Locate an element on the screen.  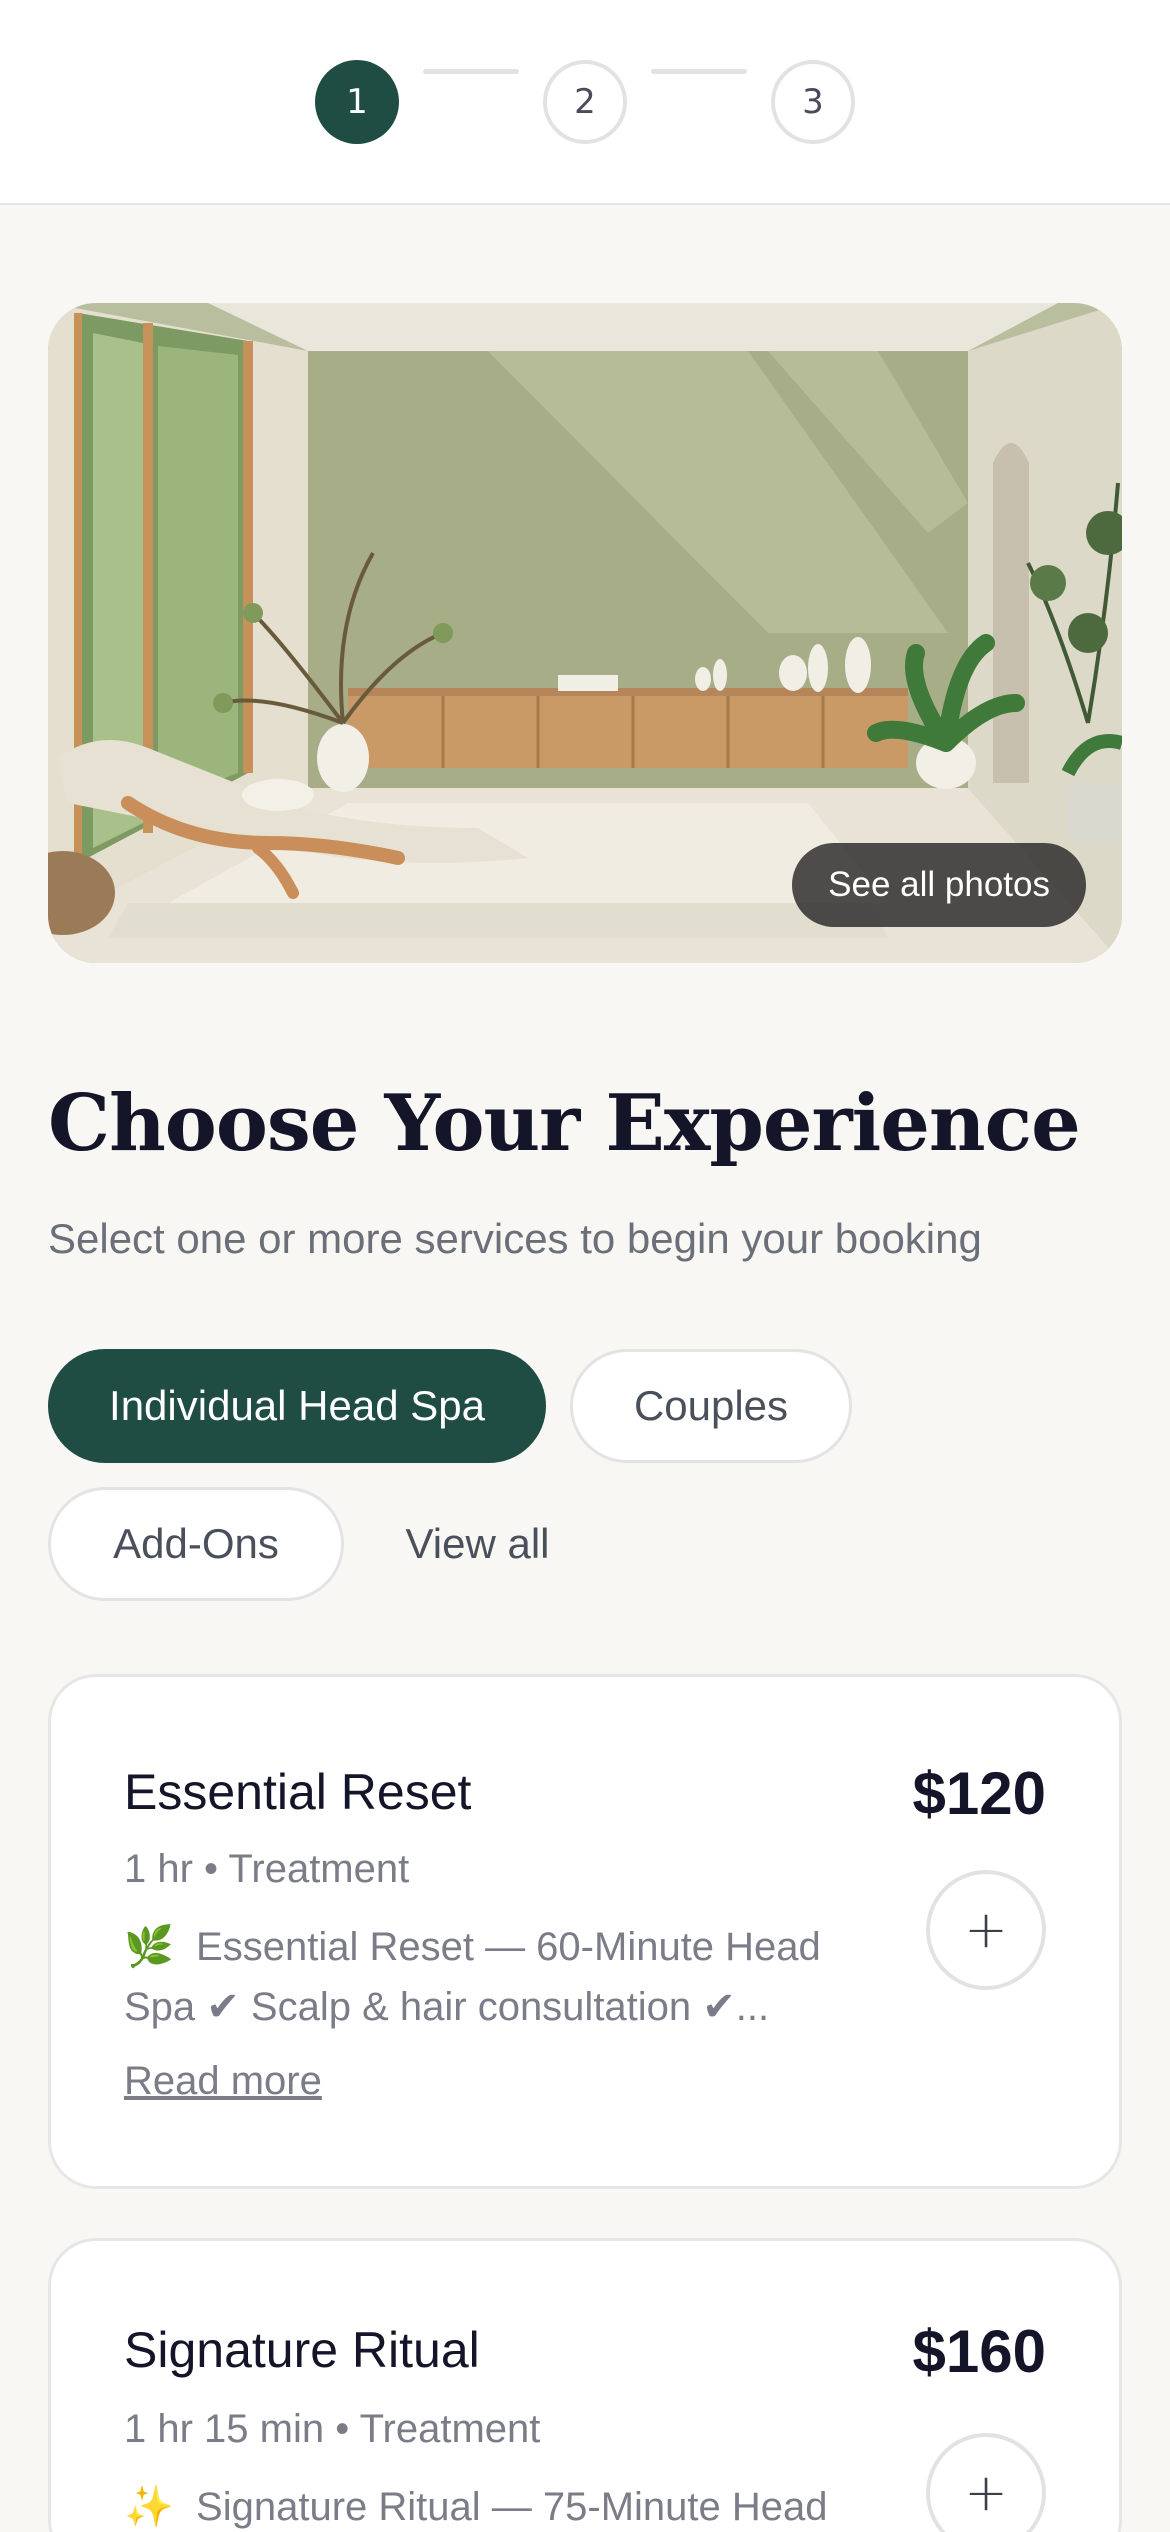
filter-view-all: View all is located at coordinates (477, 1544).